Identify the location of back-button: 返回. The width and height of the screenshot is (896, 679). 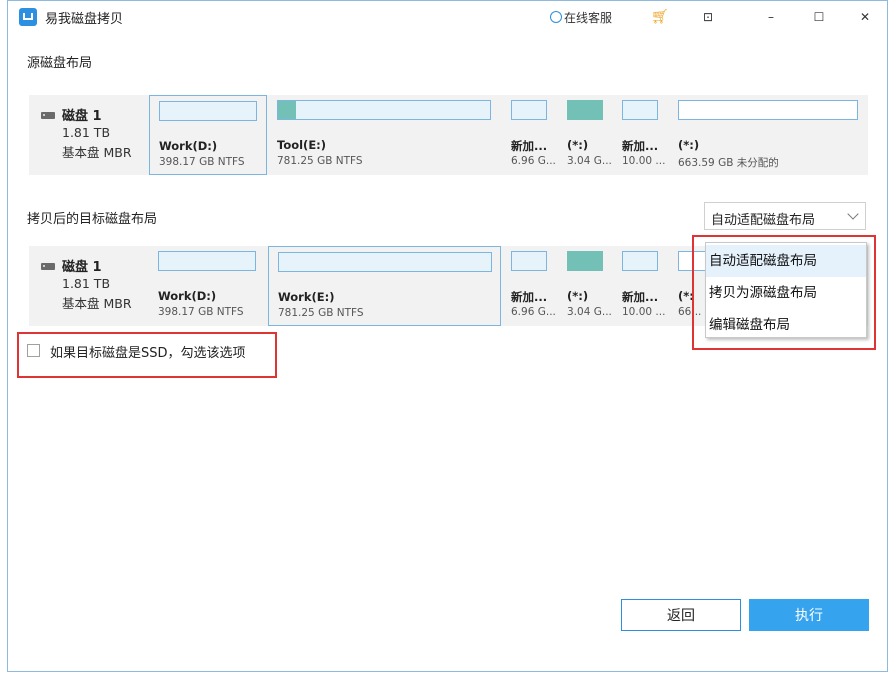
(681, 615).